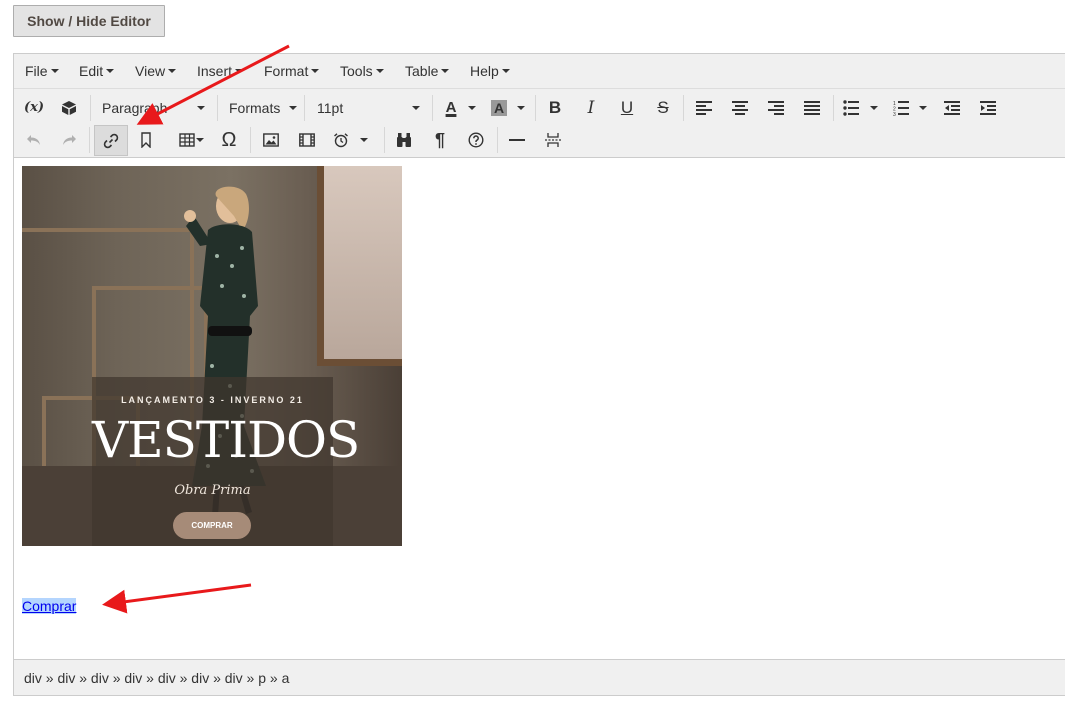 This screenshot has width=1065, height=701. What do you see at coordinates (440, 140) in the screenshot?
I see `show-blocks-button: ¶` at bounding box center [440, 140].